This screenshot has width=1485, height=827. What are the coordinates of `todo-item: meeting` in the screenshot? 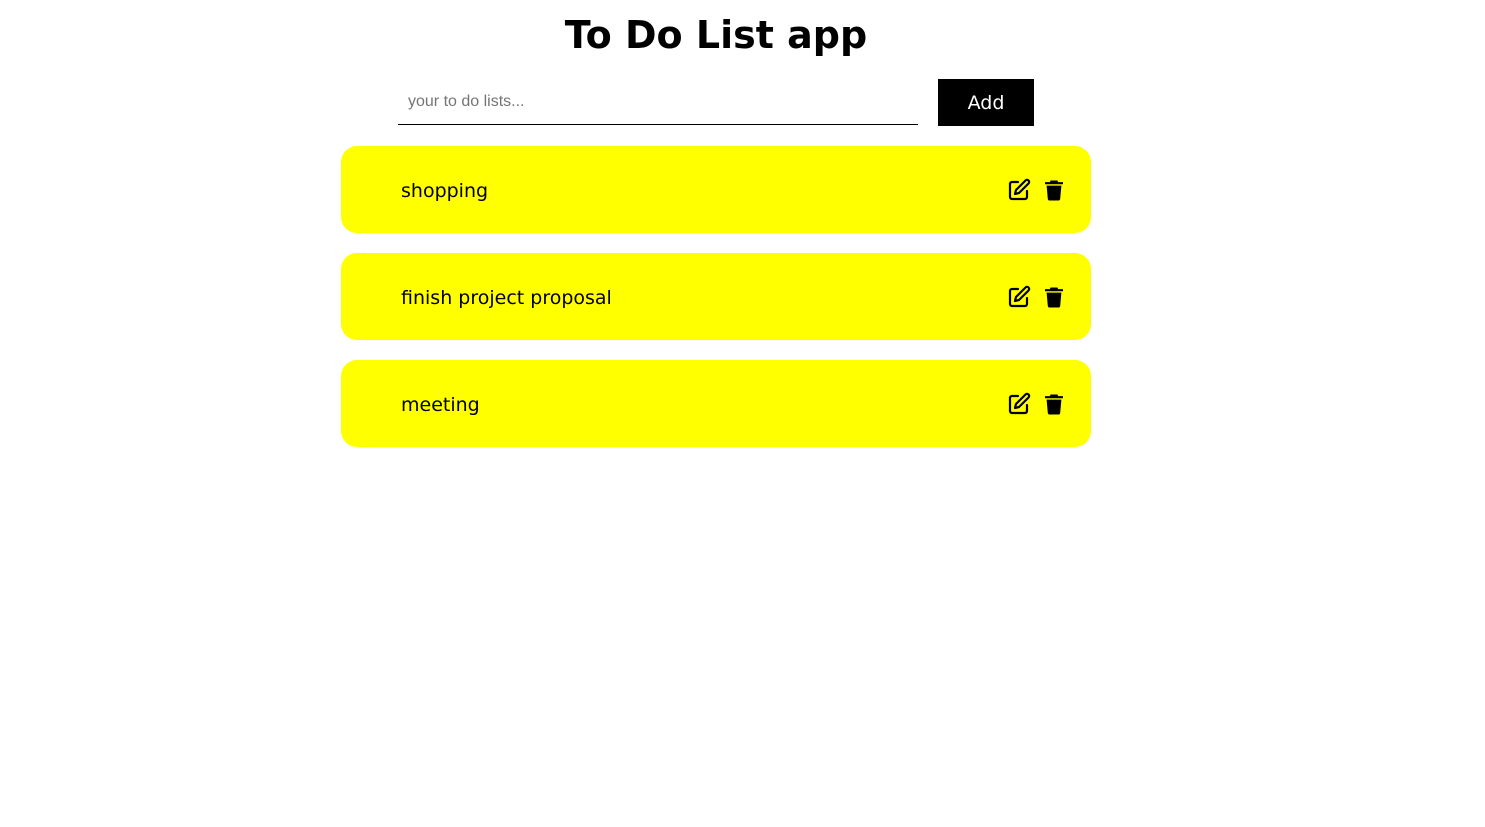 It's located at (716, 403).